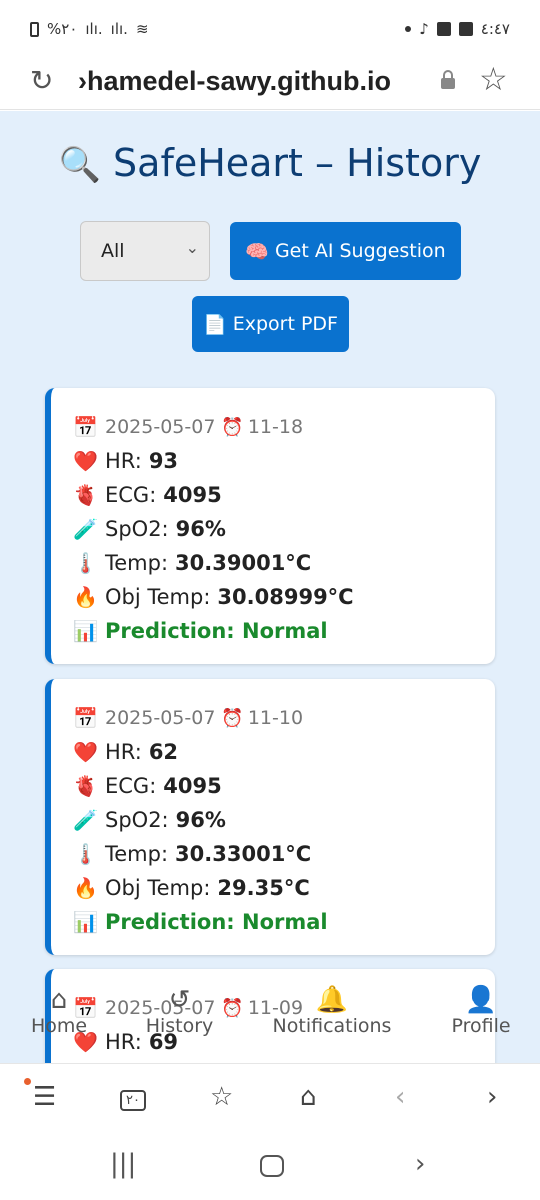 The image size is (540, 1200). I want to click on notification-dot-icon, so click(408, 29).